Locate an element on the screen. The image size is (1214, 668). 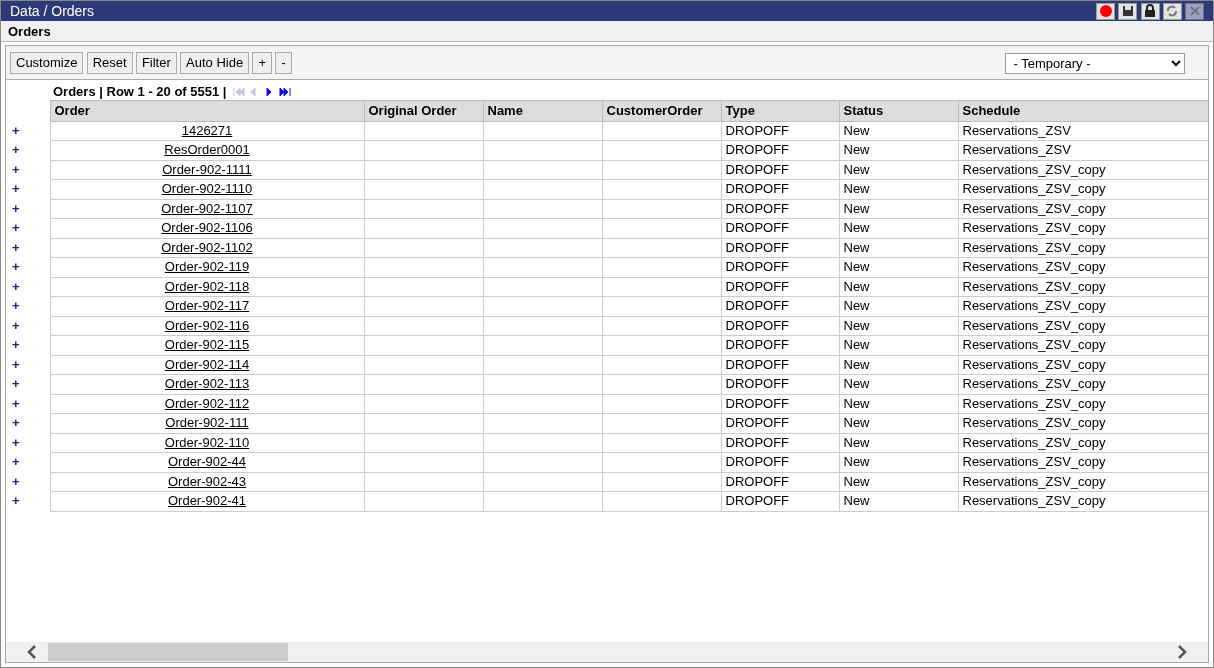
scroll-right-icon is located at coordinates (1182, 652).